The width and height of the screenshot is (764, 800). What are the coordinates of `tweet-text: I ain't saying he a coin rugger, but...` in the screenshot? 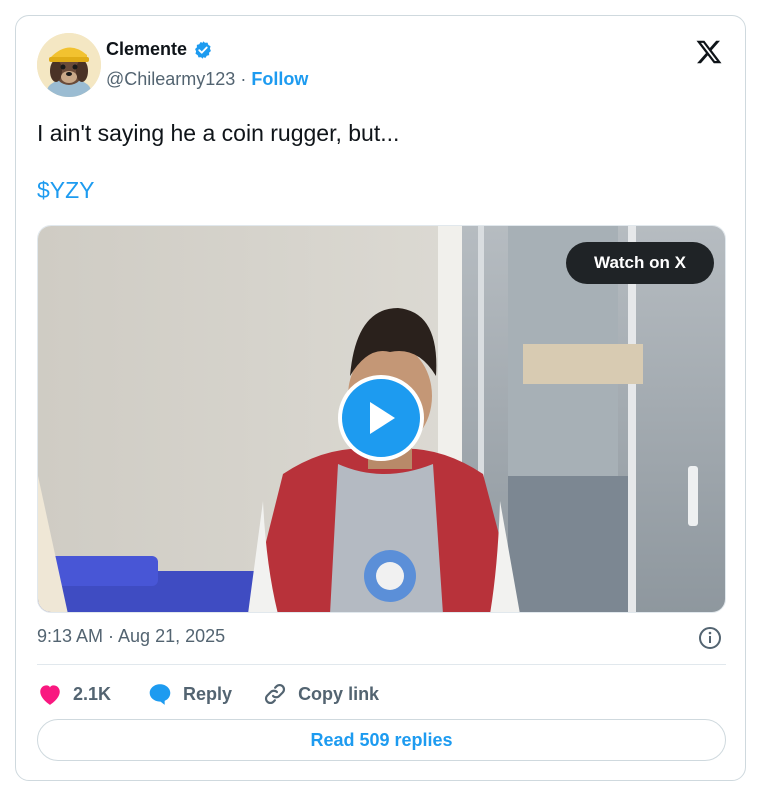 It's located at (218, 133).